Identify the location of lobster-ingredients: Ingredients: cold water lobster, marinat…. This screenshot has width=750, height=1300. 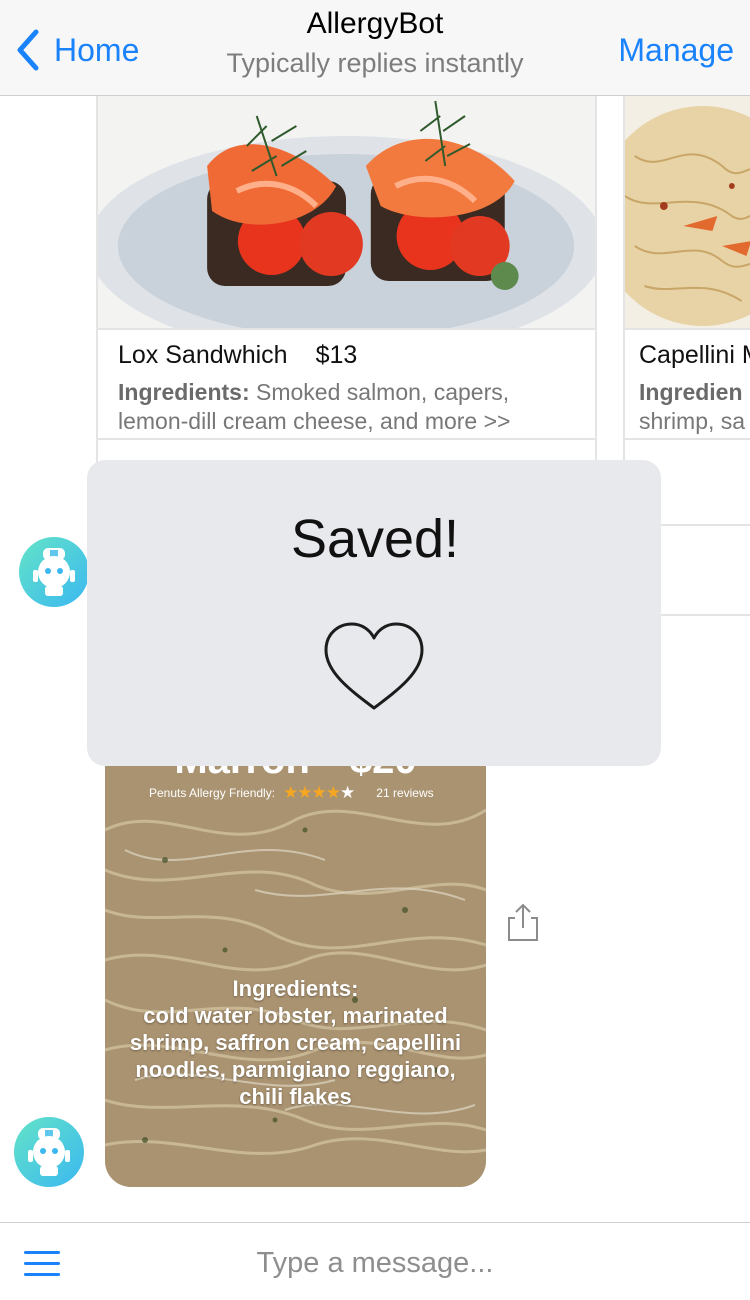
(295, 1042).